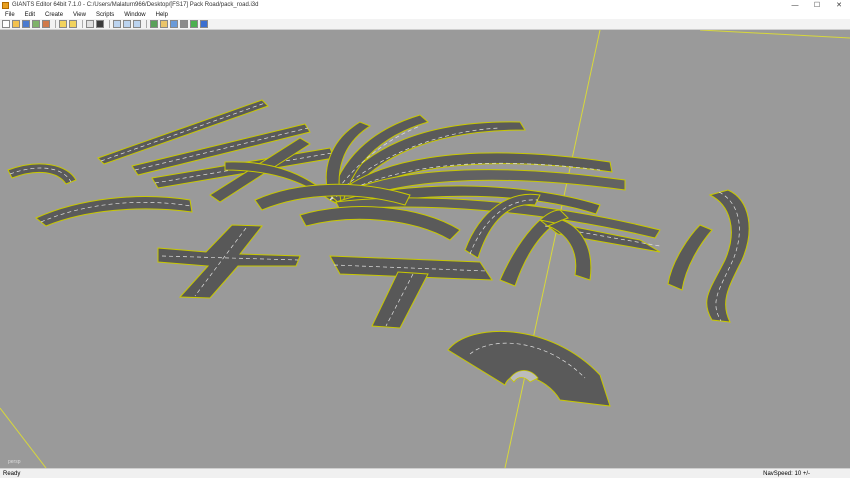  Describe the element at coordinates (117, 24) in the screenshot. I see `move-icon` at that location.